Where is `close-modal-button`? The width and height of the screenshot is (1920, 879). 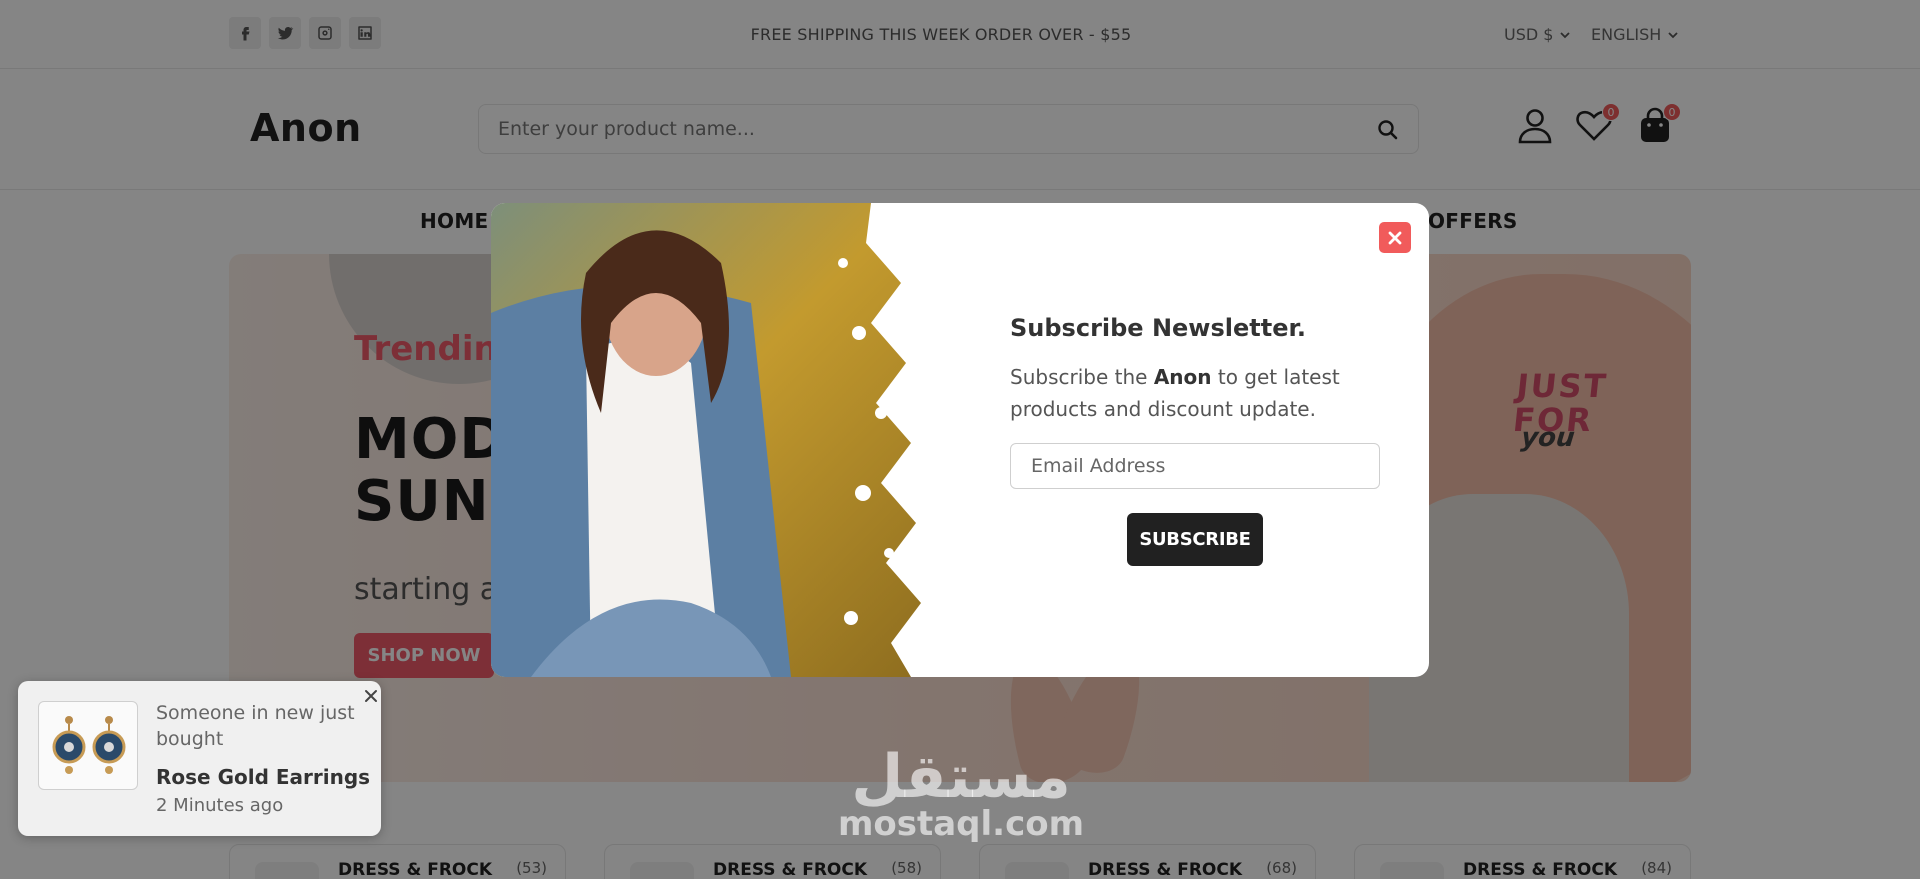 close-modal-button is located at coordinates (1395, 237).